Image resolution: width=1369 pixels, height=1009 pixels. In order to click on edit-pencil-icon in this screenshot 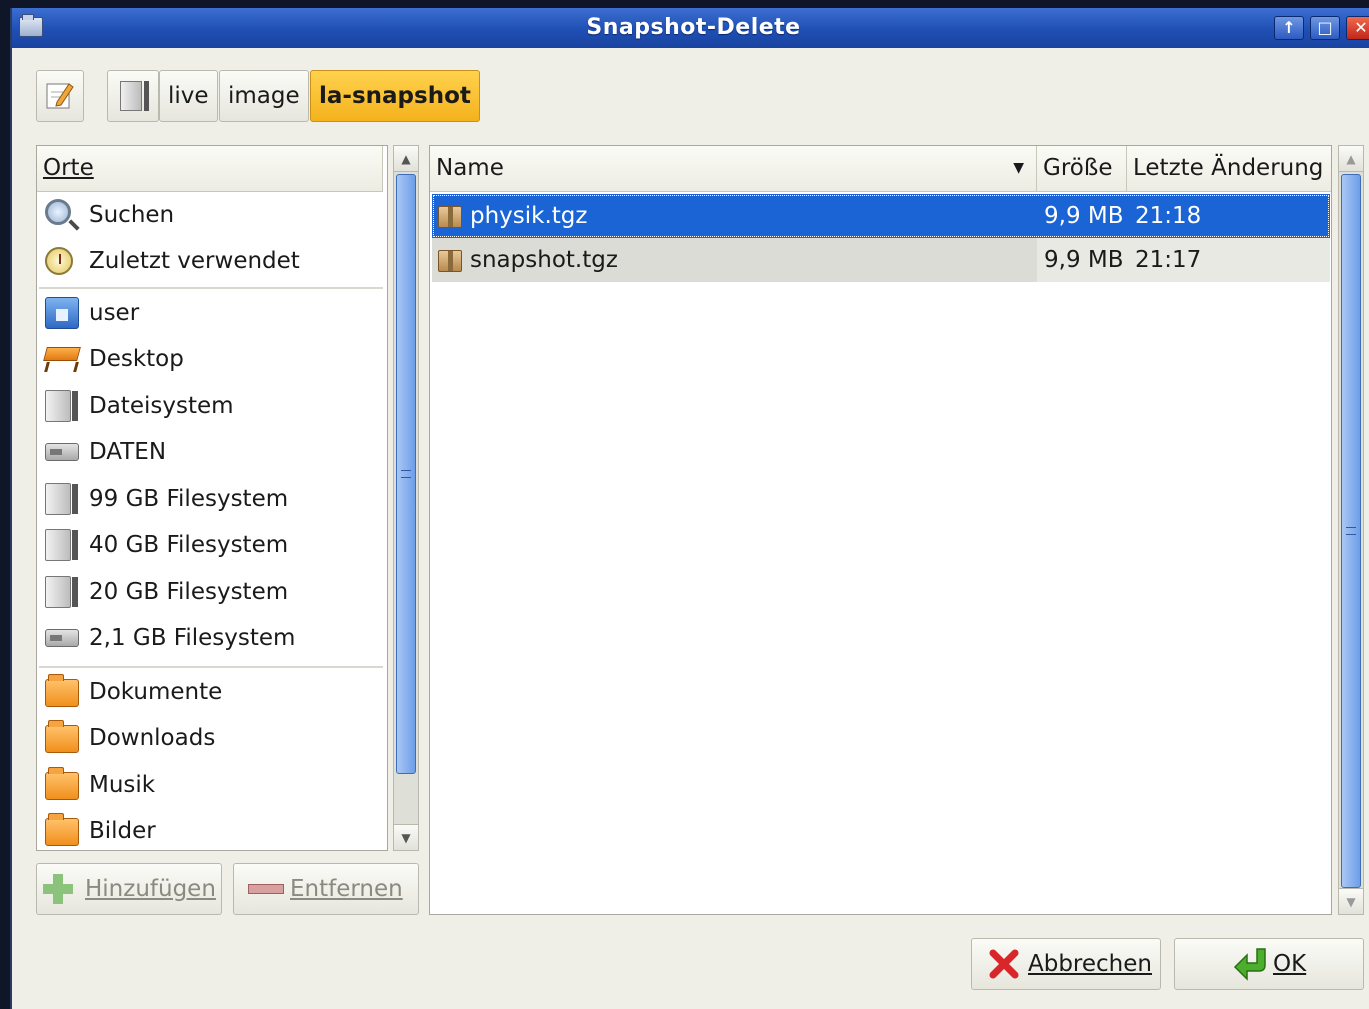, I will do `click(60, 96)`.